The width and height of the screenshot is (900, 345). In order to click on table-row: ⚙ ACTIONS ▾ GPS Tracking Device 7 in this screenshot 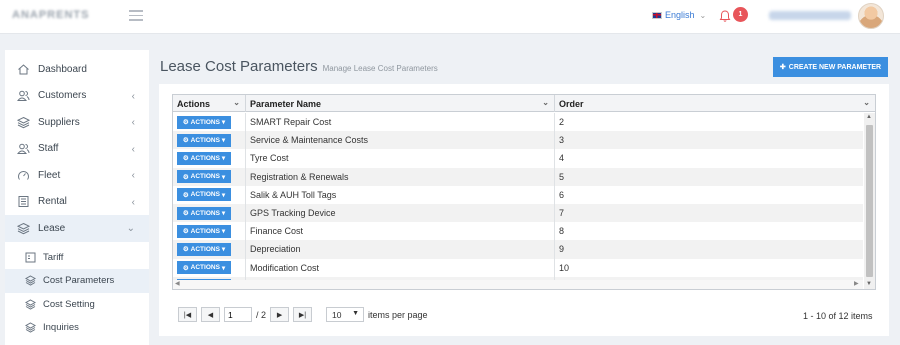, I will do `click(518, 213)`.